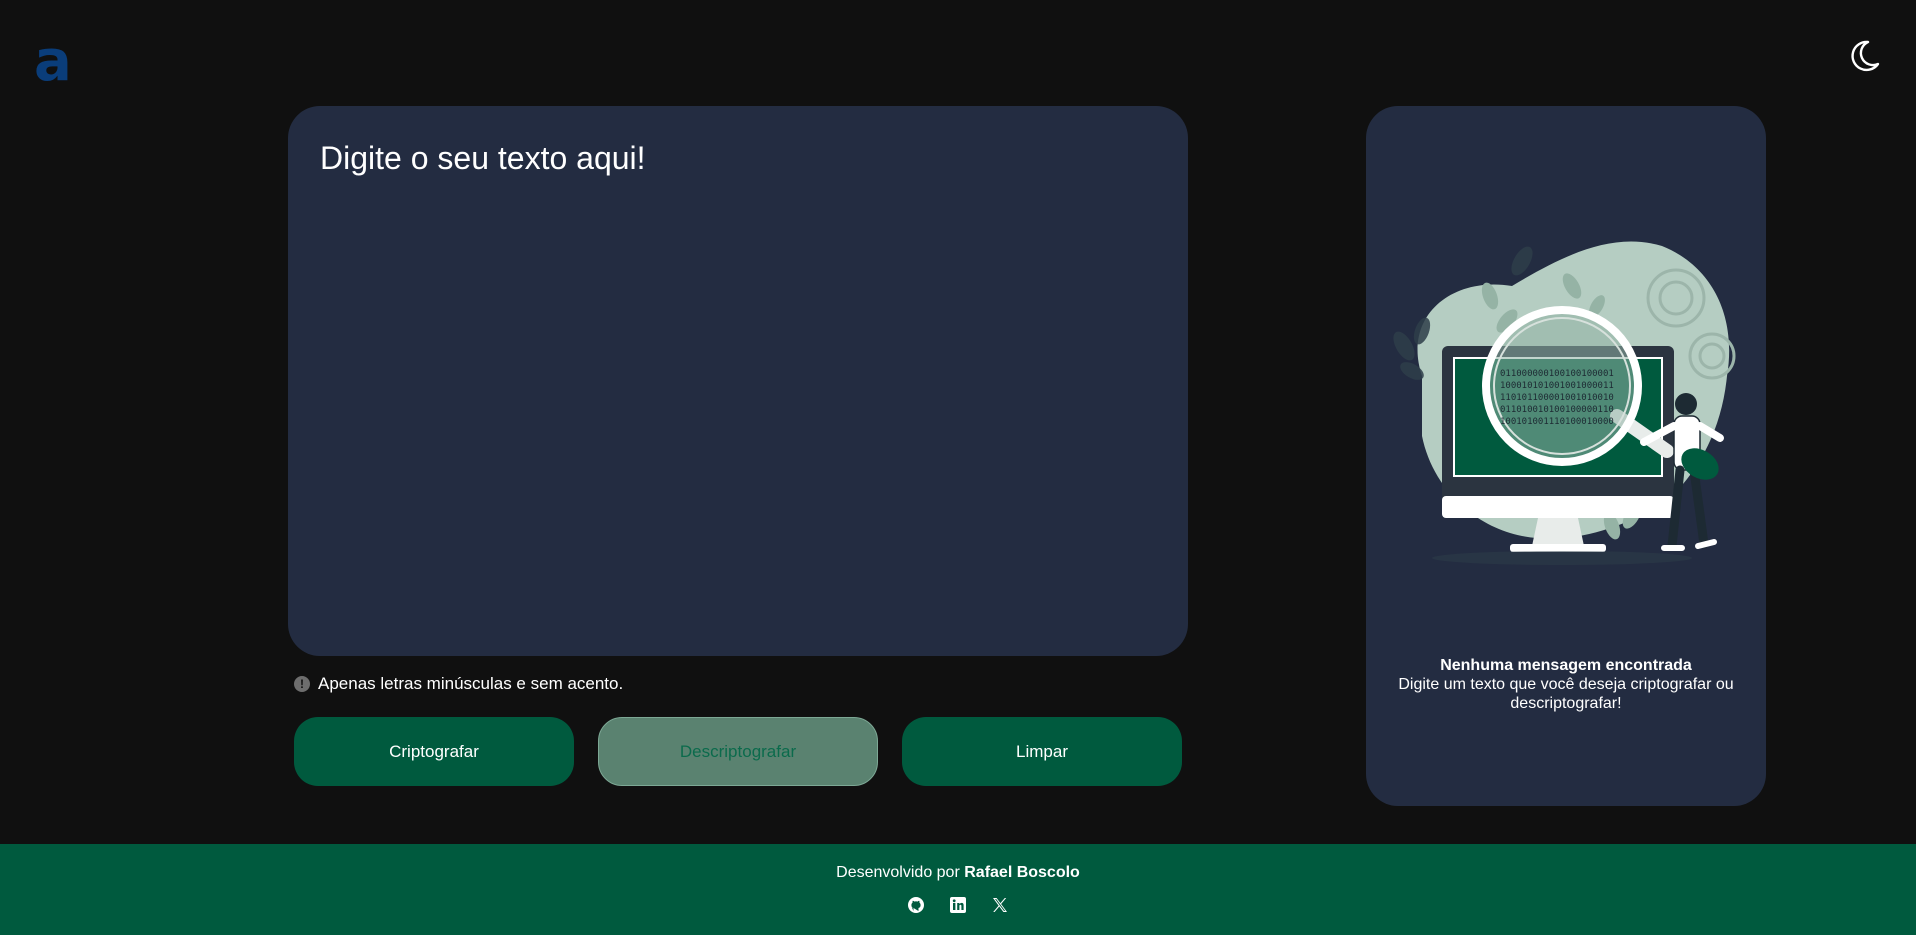 The width and height of the screenshot is (1916, 935). Describe the element at coordinates (738, 751) in the screenshot. I see `decrypt-button: Descriptografar` at that location.